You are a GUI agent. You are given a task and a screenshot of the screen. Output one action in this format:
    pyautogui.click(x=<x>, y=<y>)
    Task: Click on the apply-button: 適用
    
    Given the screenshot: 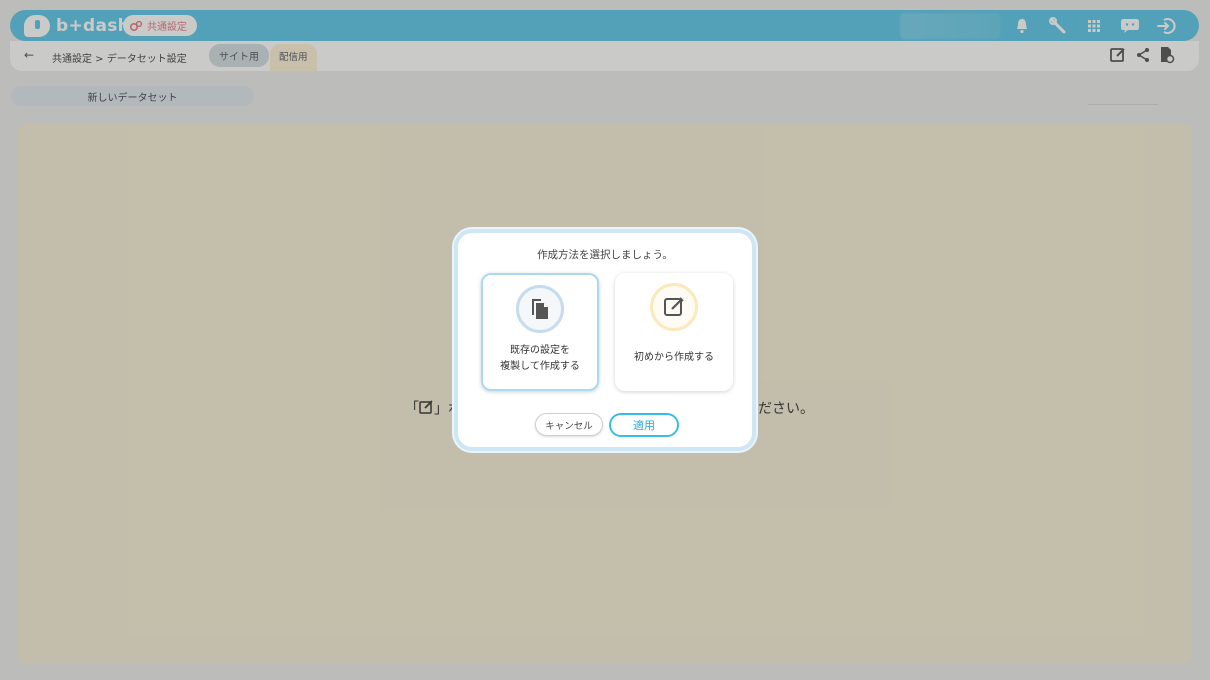 What is the action you would take?
    pyautogui.click(x=644, y=425)
    